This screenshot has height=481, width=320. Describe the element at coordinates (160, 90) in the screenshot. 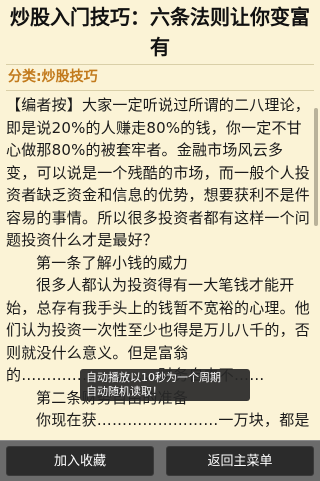

I see `category-divider` at that location.